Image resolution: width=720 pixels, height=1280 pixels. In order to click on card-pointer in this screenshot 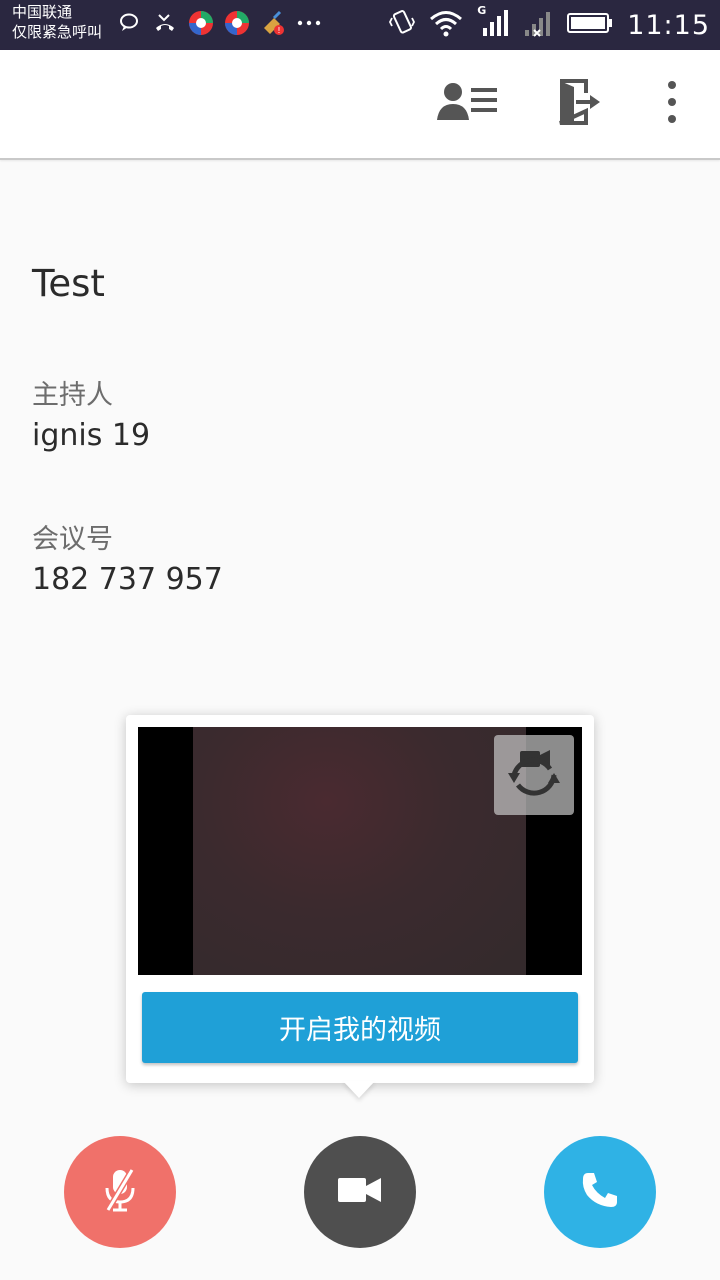, I will do `click(359, 1089)`.